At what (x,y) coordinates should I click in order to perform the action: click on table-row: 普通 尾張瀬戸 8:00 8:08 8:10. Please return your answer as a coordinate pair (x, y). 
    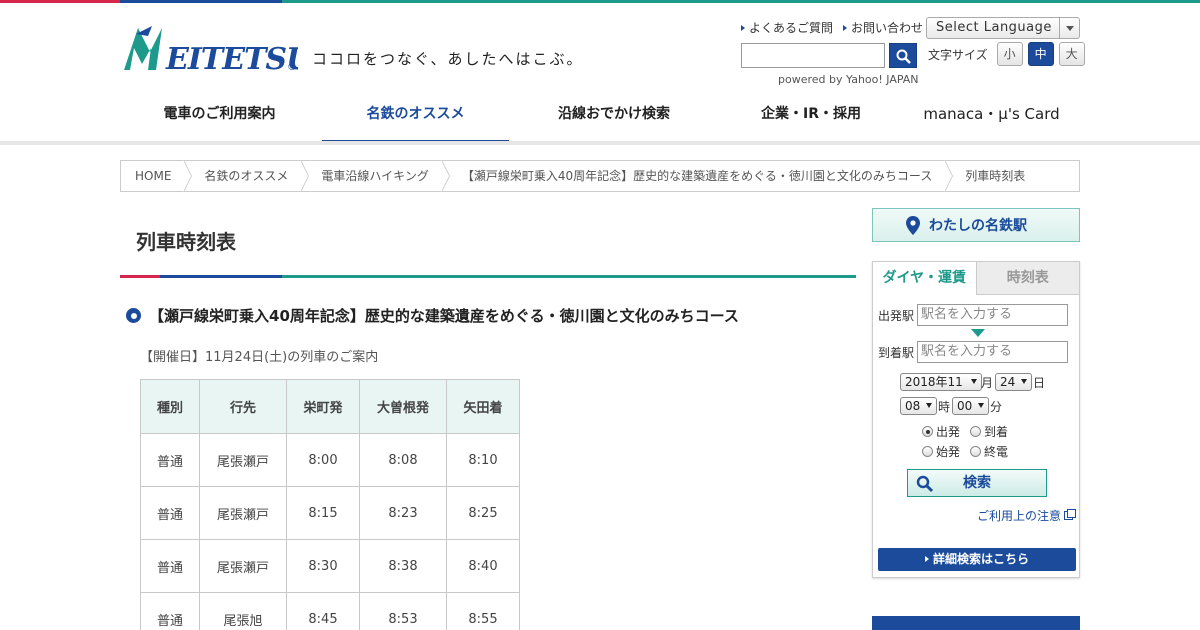
    Looking at the image, I should click on (330, 460).